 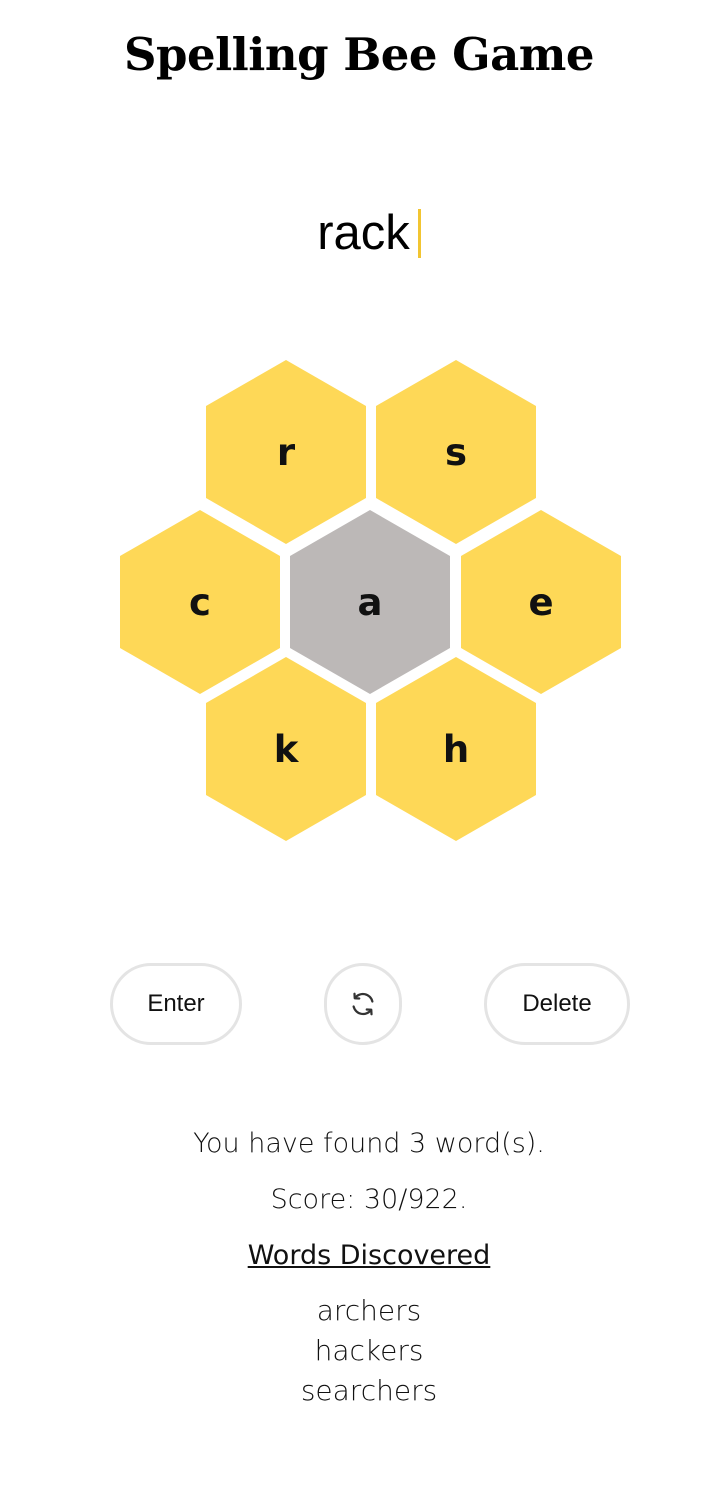 I want to click on words-found-count: You have found 3 word(s)., so click(x=369, y=1143).